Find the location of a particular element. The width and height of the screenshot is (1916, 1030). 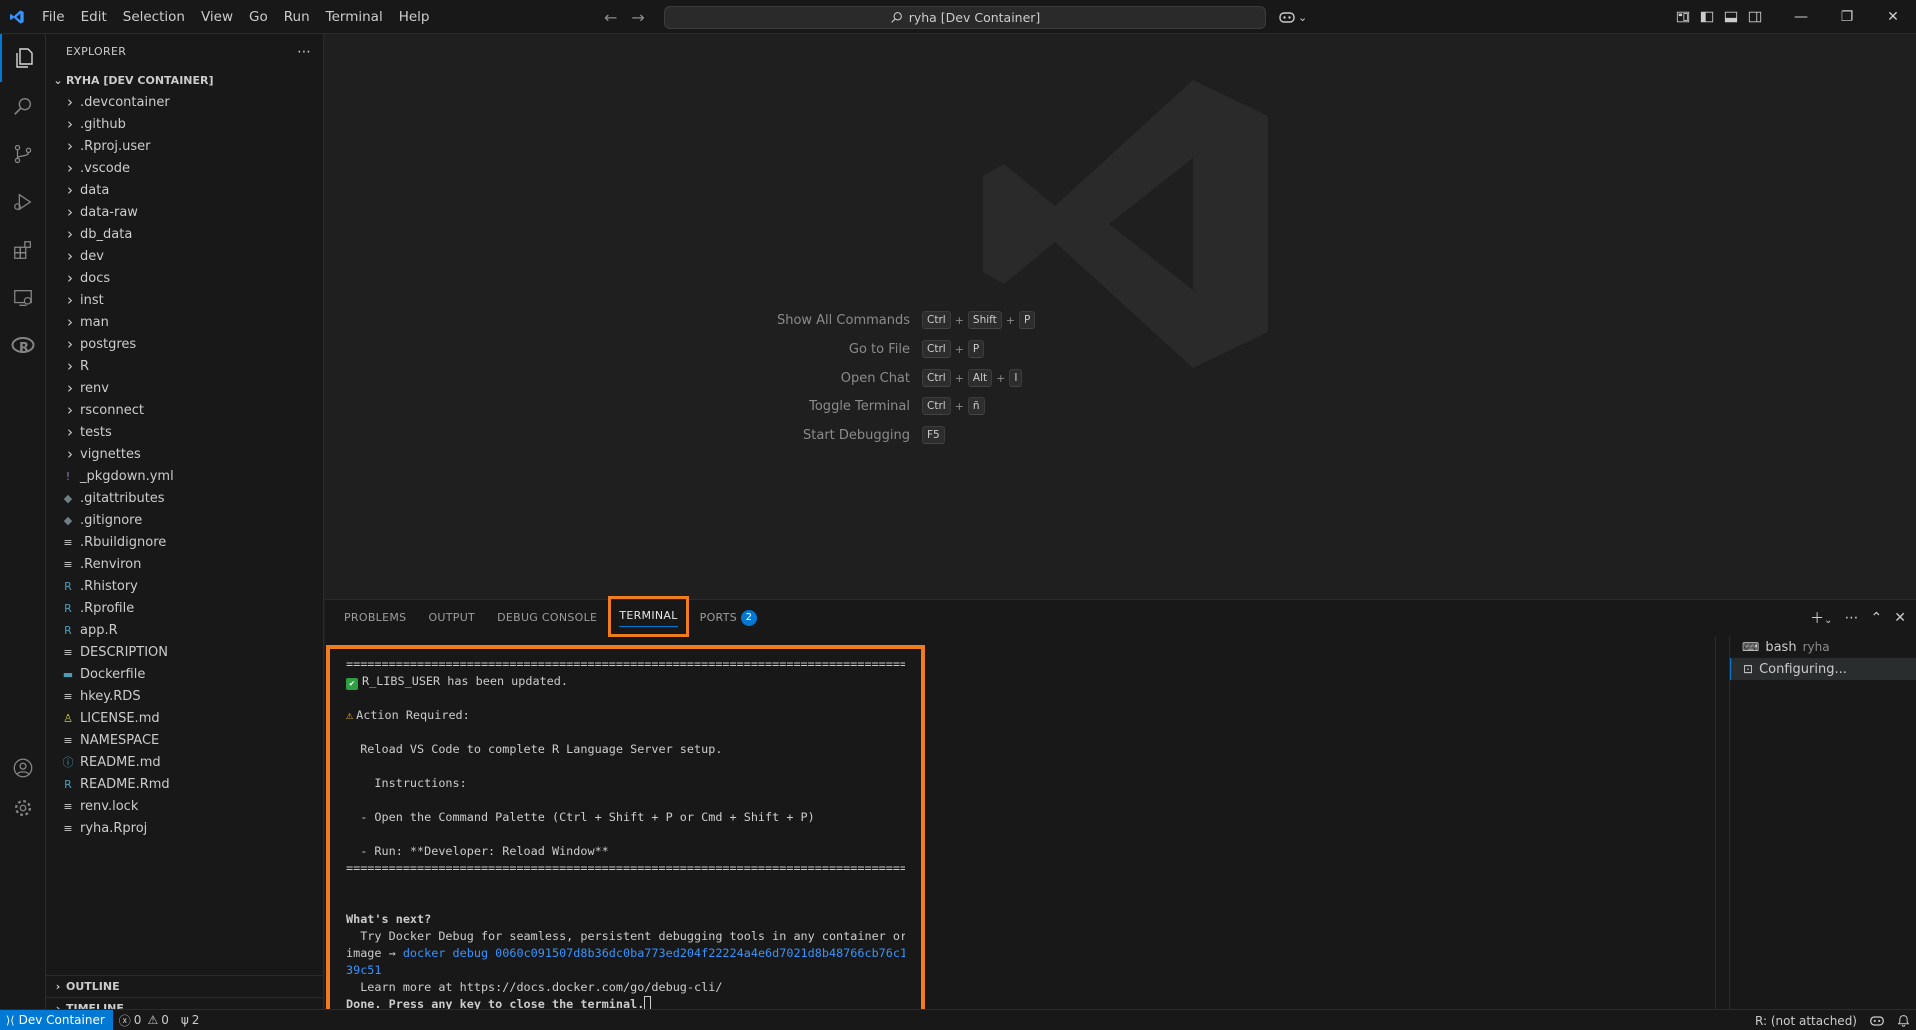

folder-item: › .vscode is located at coordinates (184, 168).